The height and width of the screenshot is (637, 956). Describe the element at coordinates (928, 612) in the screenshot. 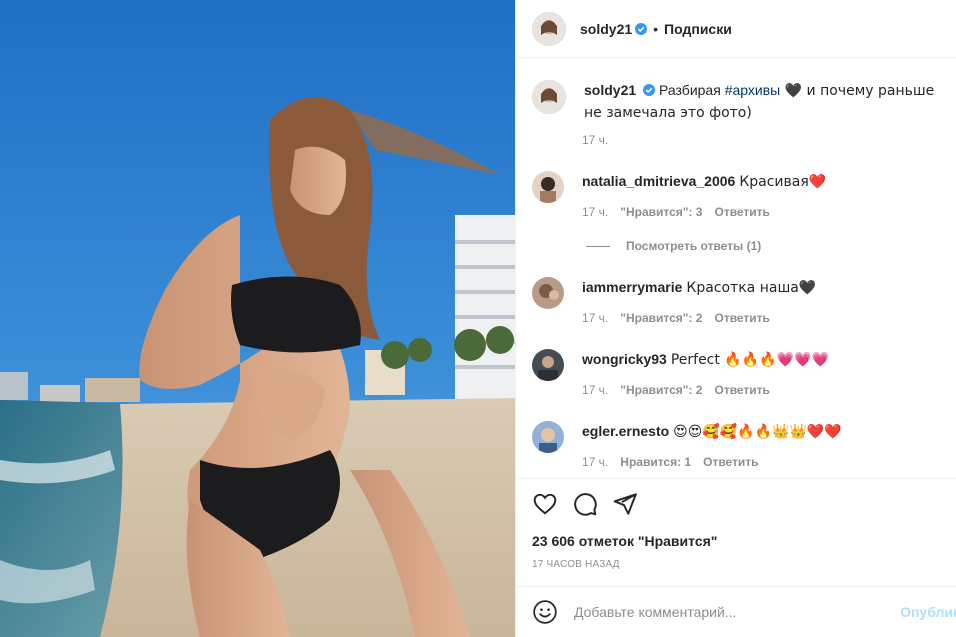

I see `post-comment-button: Опублик` at that location.